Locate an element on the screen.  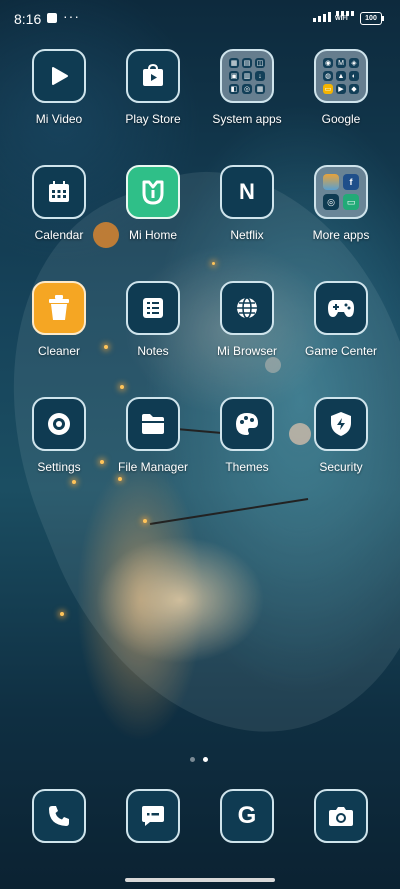
dock-phone is located at coordinates (59, 816).